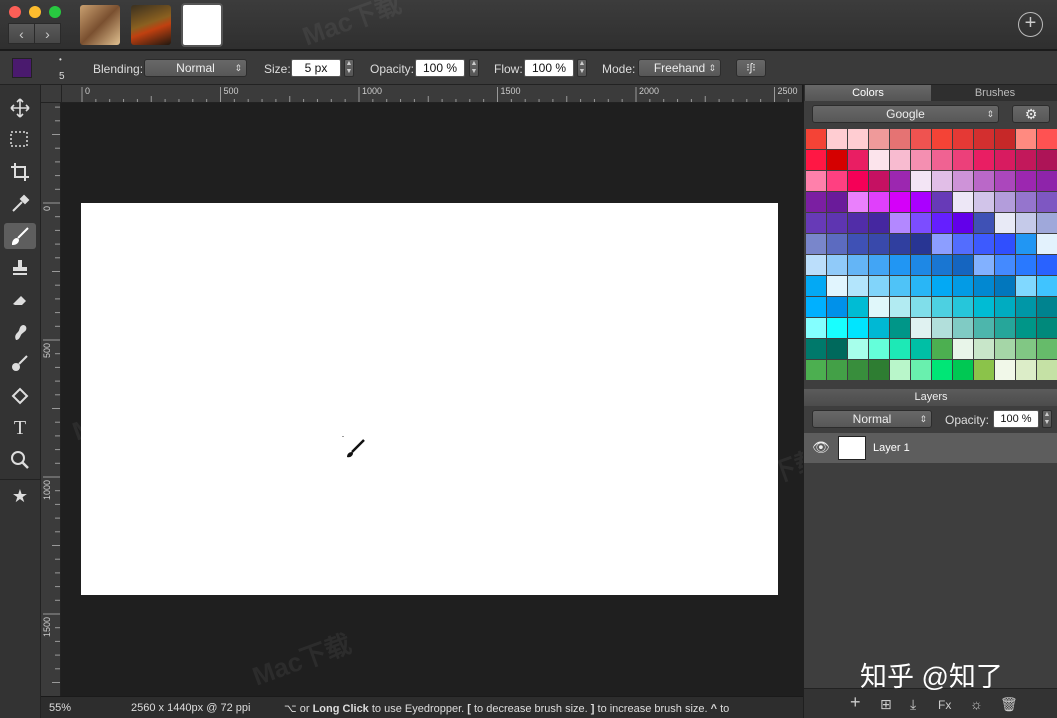  I want to click on crop-tool, so click(20, 172).